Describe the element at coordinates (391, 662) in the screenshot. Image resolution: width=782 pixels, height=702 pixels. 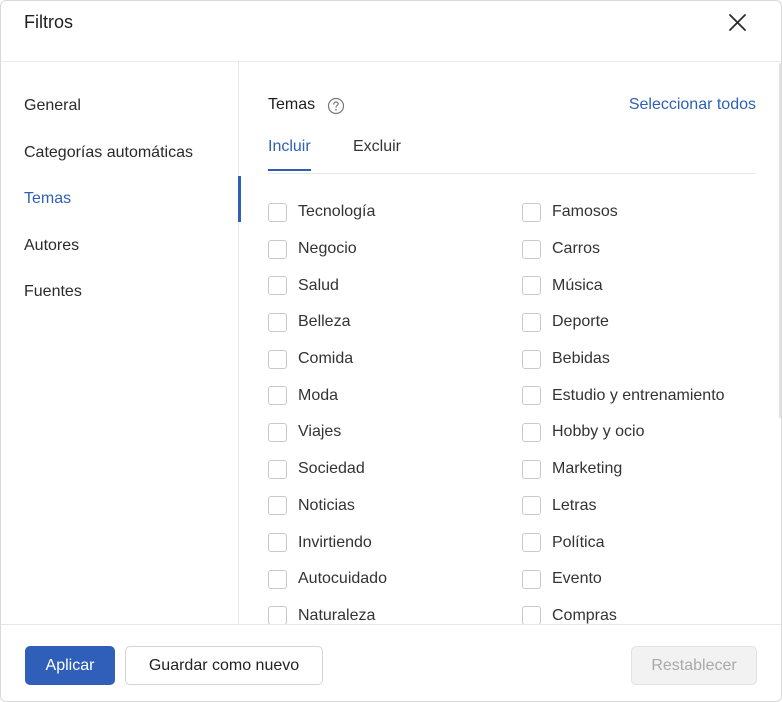
I see `dialog-footer: Aplicar Guardar como nuevo Restablecer` at that location.